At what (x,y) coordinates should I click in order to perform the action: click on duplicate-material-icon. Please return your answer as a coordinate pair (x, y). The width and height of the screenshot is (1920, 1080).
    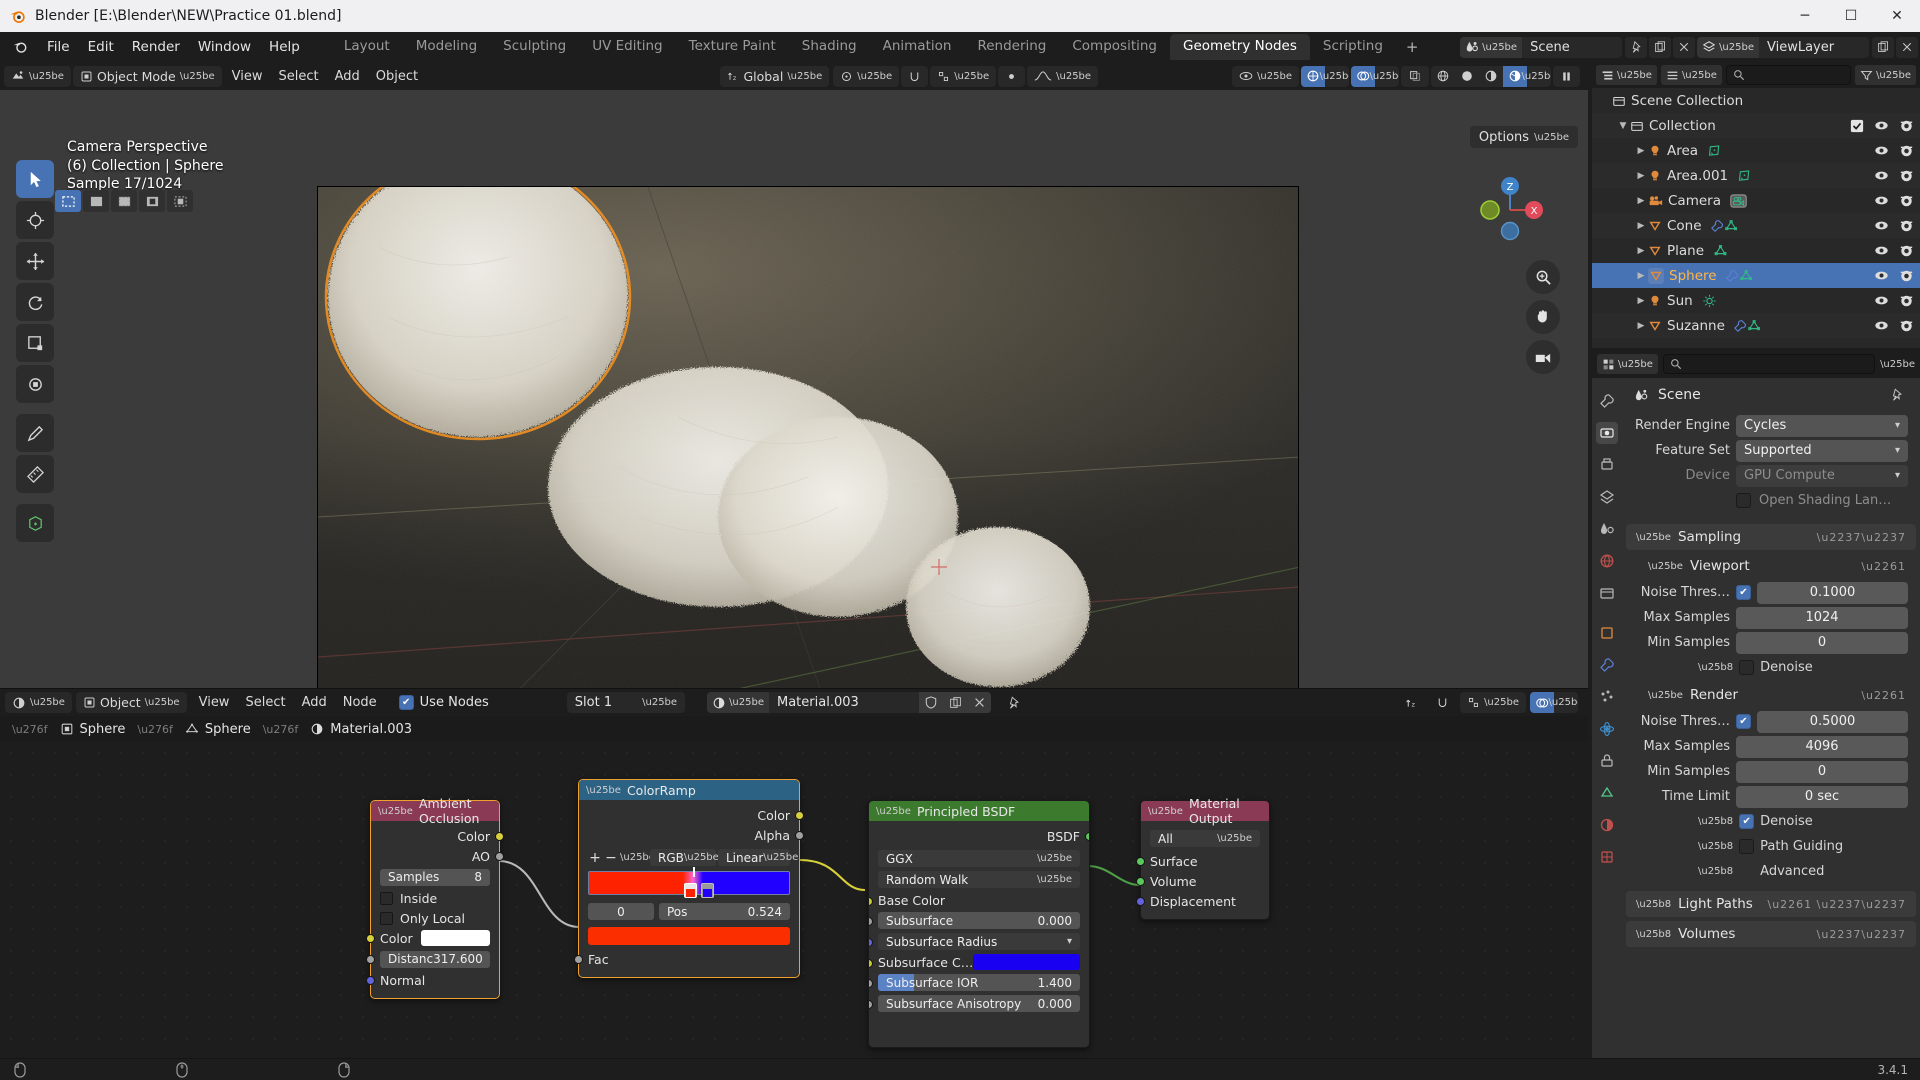
    Looking at the image, I should click on (955, 702).